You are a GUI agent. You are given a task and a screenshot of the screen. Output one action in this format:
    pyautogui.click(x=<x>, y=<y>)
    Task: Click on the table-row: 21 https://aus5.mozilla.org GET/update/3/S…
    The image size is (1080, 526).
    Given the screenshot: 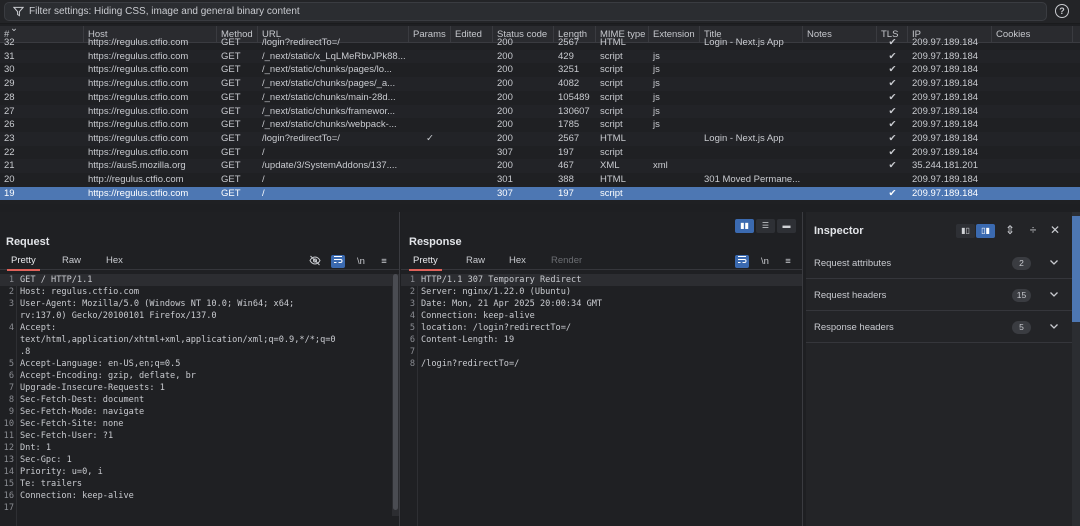 What is the action you would take?
    pyautogui.click(x=540, y=166)
    